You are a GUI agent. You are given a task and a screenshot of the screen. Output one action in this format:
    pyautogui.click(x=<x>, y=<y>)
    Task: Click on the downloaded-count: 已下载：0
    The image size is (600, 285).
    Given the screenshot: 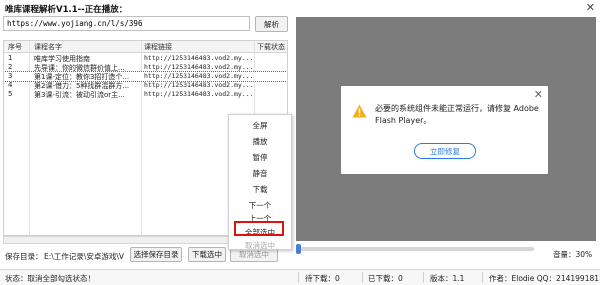 What is the action you would take?
    pyautogui.click(x=385, y=278)
    